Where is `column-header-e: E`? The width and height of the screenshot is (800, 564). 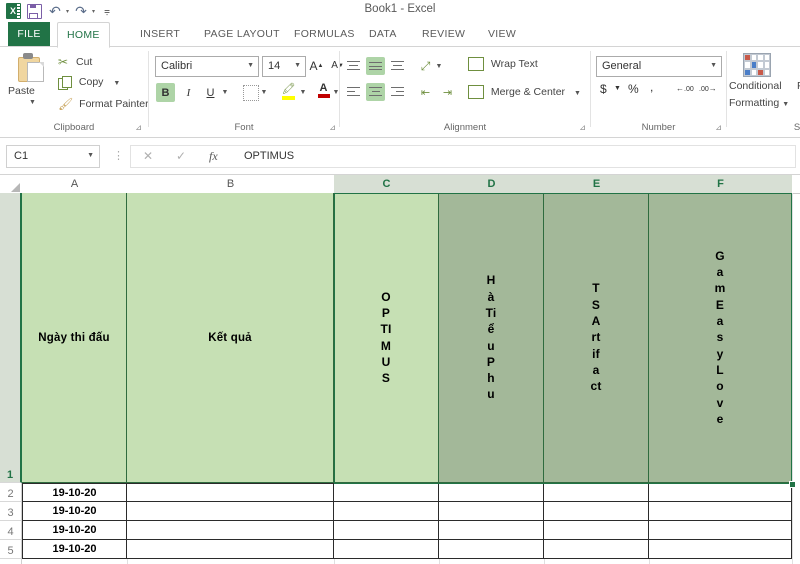
column-header-e: E is located at coordinates (597, 185).